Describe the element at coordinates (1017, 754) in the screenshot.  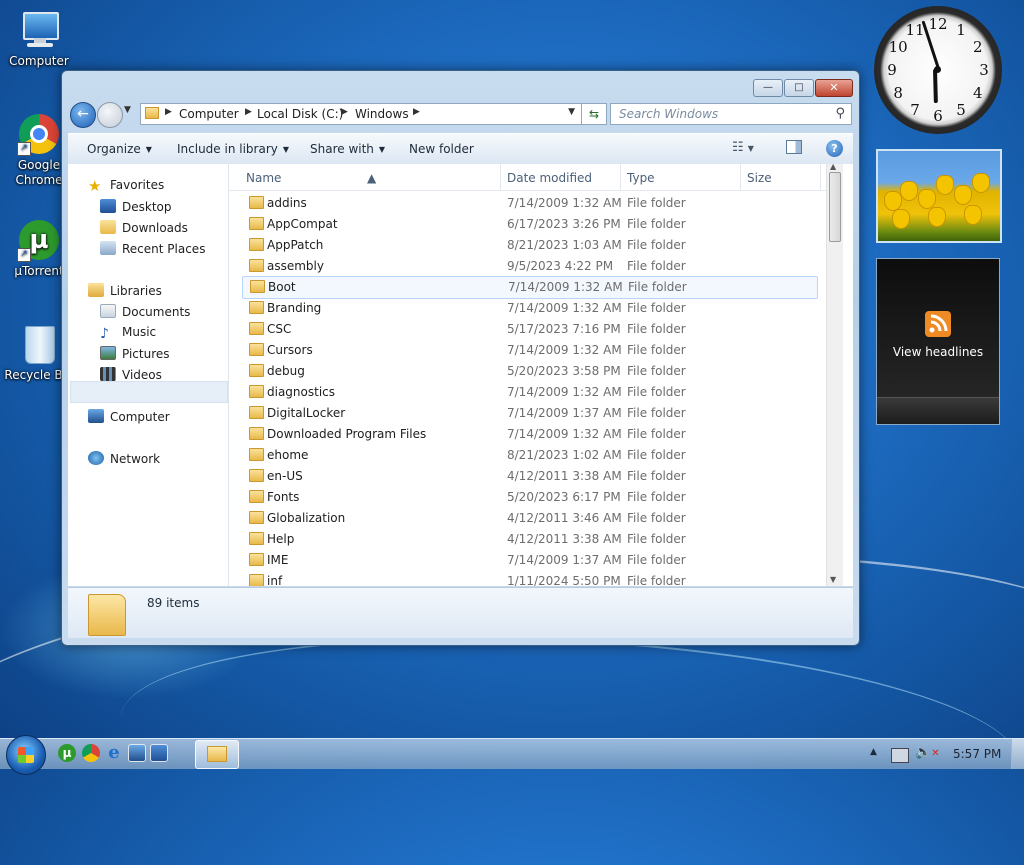
I see `show-desktop-button` at that location.